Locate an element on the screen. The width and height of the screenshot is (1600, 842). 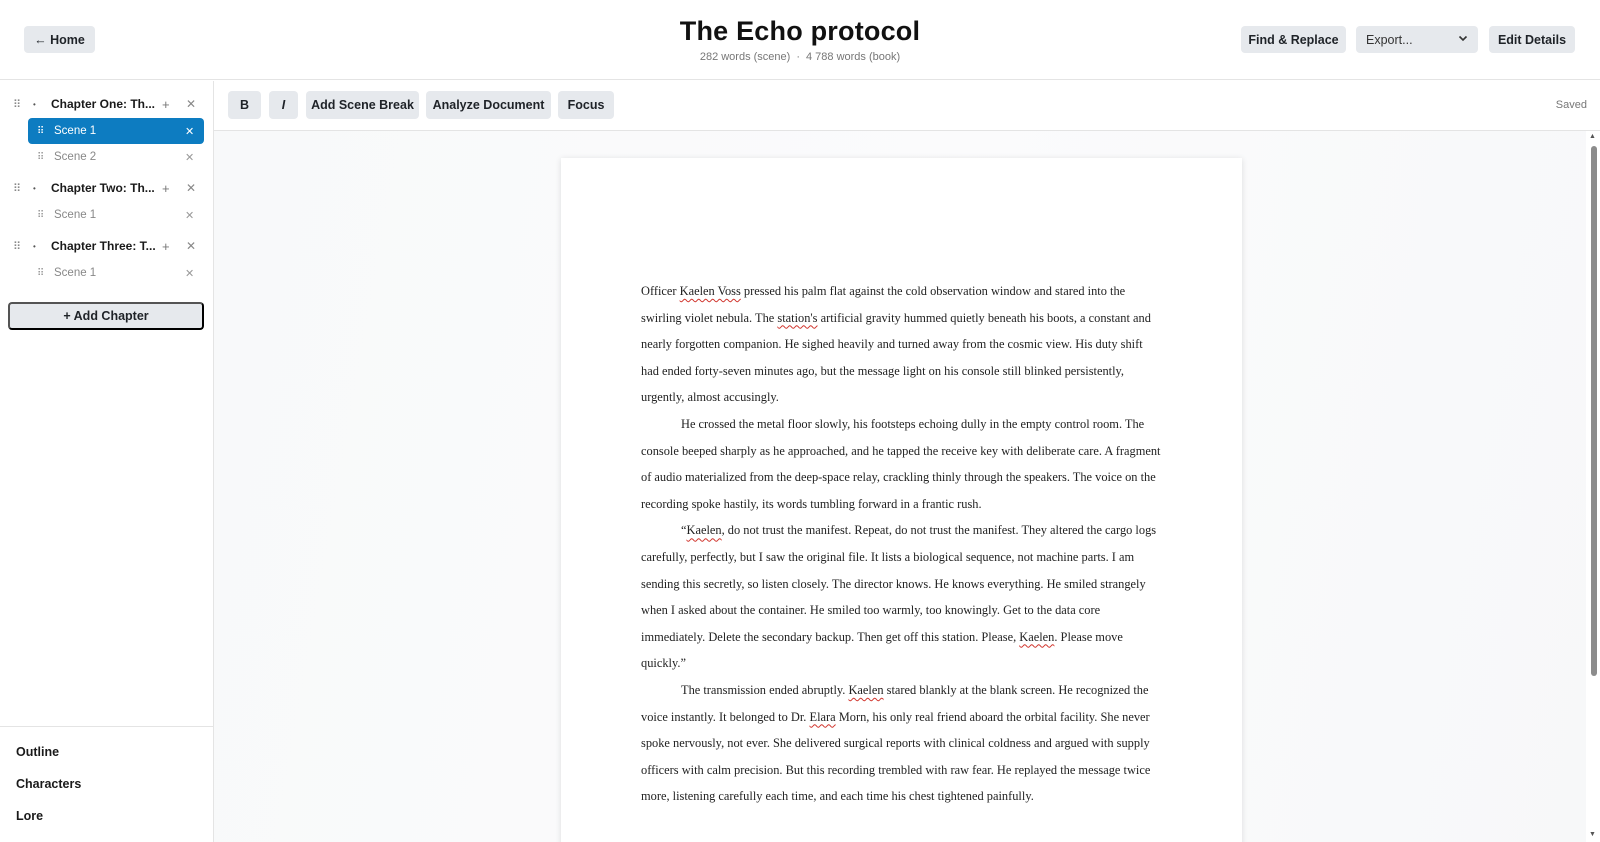
home-button: ← Home is located at coordinates (59, 39).